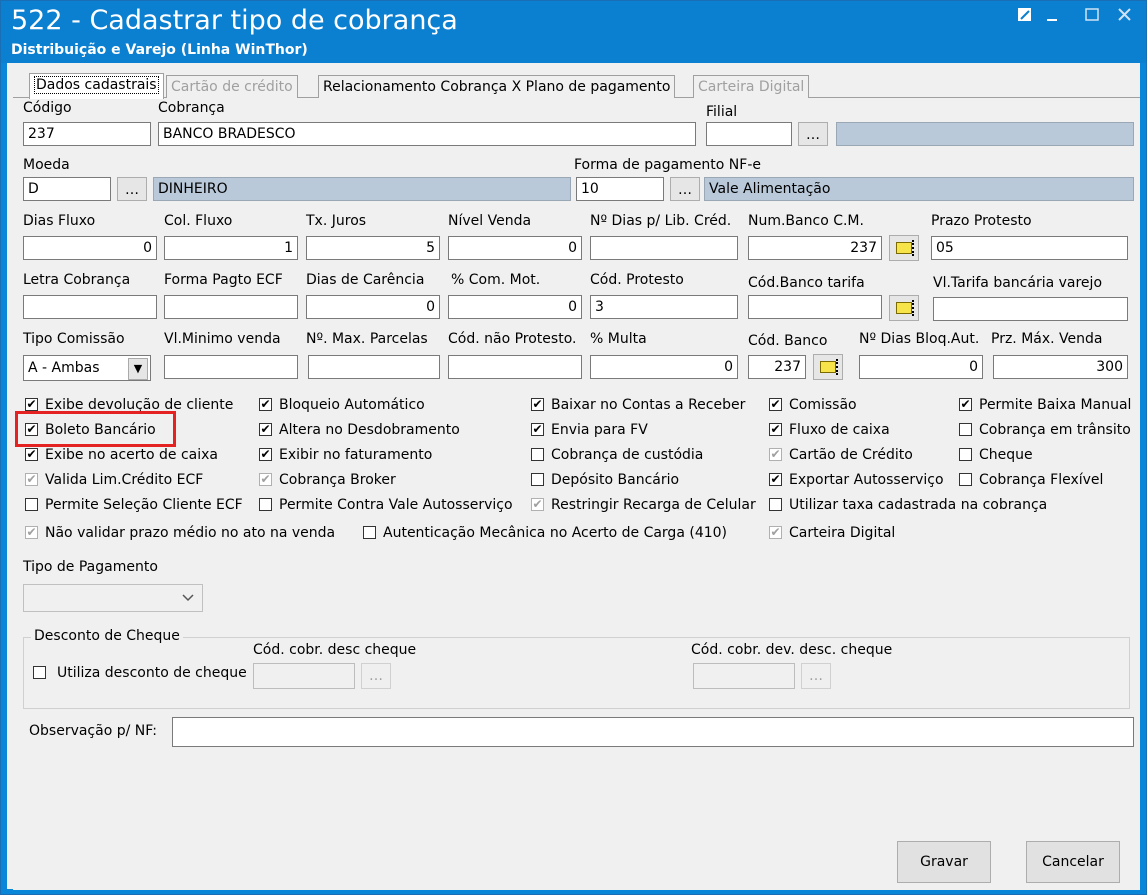 This screenshot has height=895, width=1147. Describe the element at coordinates (188, 598) in the screenshot. I see `chevron-down-icon` at that location.